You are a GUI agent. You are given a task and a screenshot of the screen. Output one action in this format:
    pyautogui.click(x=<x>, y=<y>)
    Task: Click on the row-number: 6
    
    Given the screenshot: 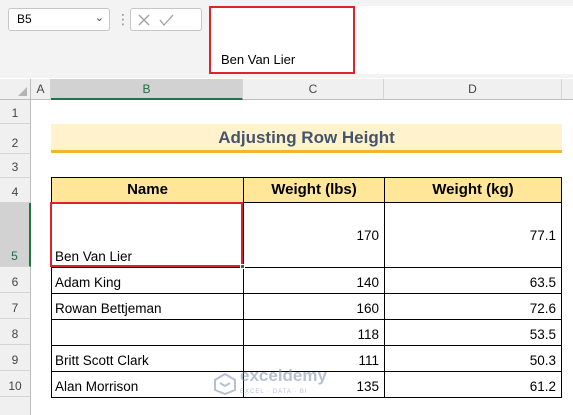 What is the action you would take?
    pyautogui.click(x=15, y=282)
    